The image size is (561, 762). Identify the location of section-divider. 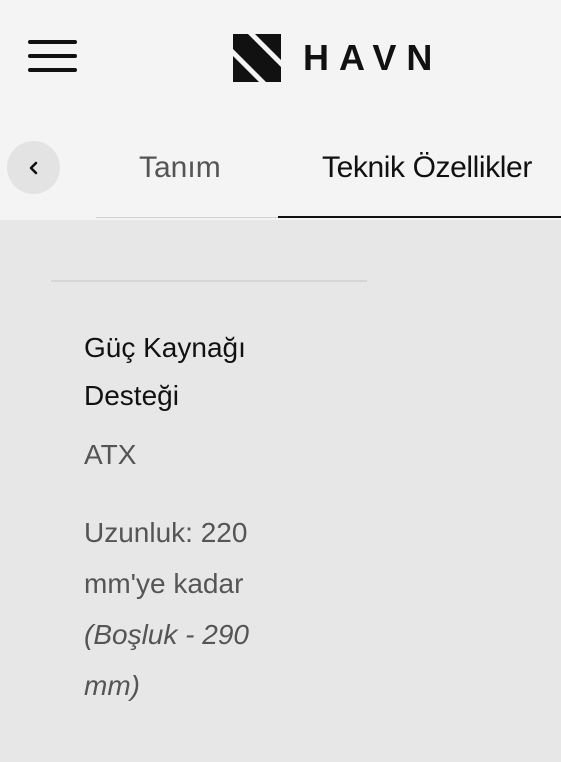
(209, 281).